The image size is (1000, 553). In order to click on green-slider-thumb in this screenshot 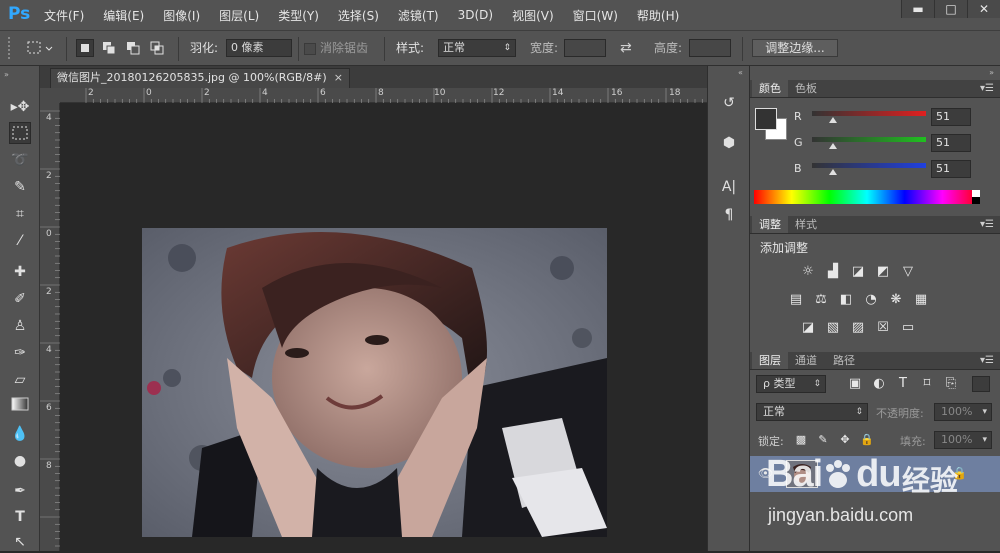, I will do `click(833, 146)`.